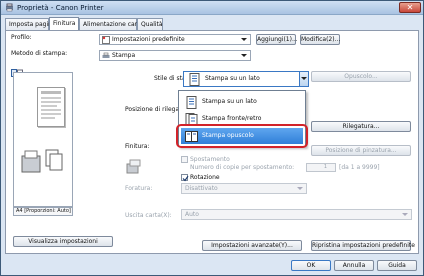 The height and width of the screenshot is (276, 424). I want to click on finishing-label: Finitura:, so click(137, 146).